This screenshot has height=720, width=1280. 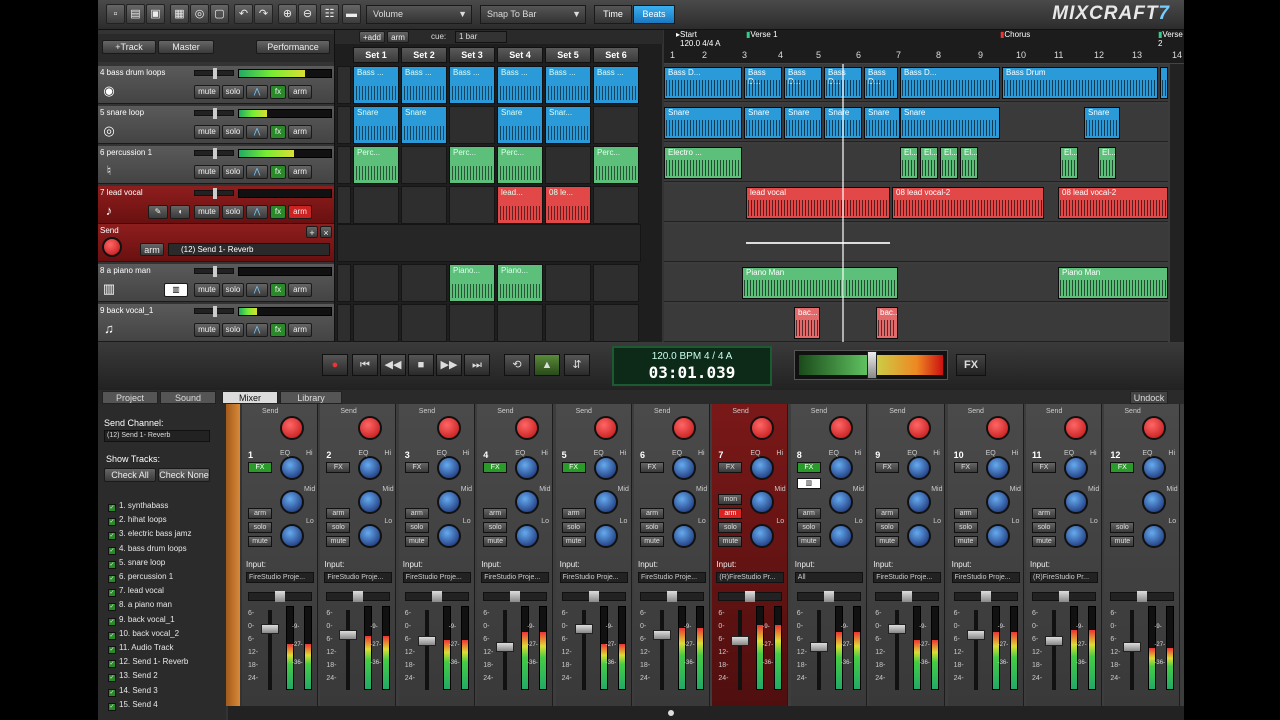 I want to click on tab-sound: Sound, so click(x=188, y=397).